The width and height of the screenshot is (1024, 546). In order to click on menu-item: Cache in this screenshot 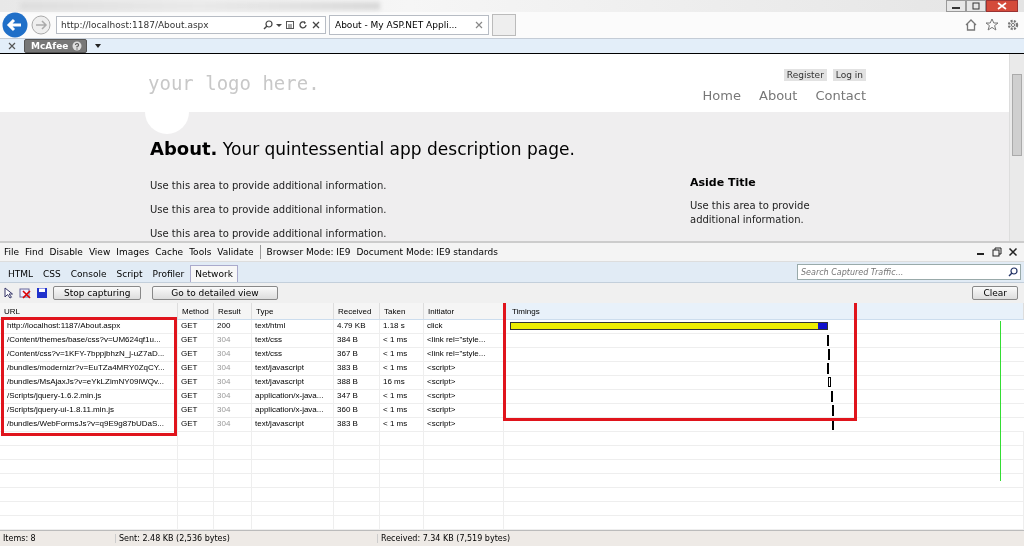, I will do `click(169, 252)`.